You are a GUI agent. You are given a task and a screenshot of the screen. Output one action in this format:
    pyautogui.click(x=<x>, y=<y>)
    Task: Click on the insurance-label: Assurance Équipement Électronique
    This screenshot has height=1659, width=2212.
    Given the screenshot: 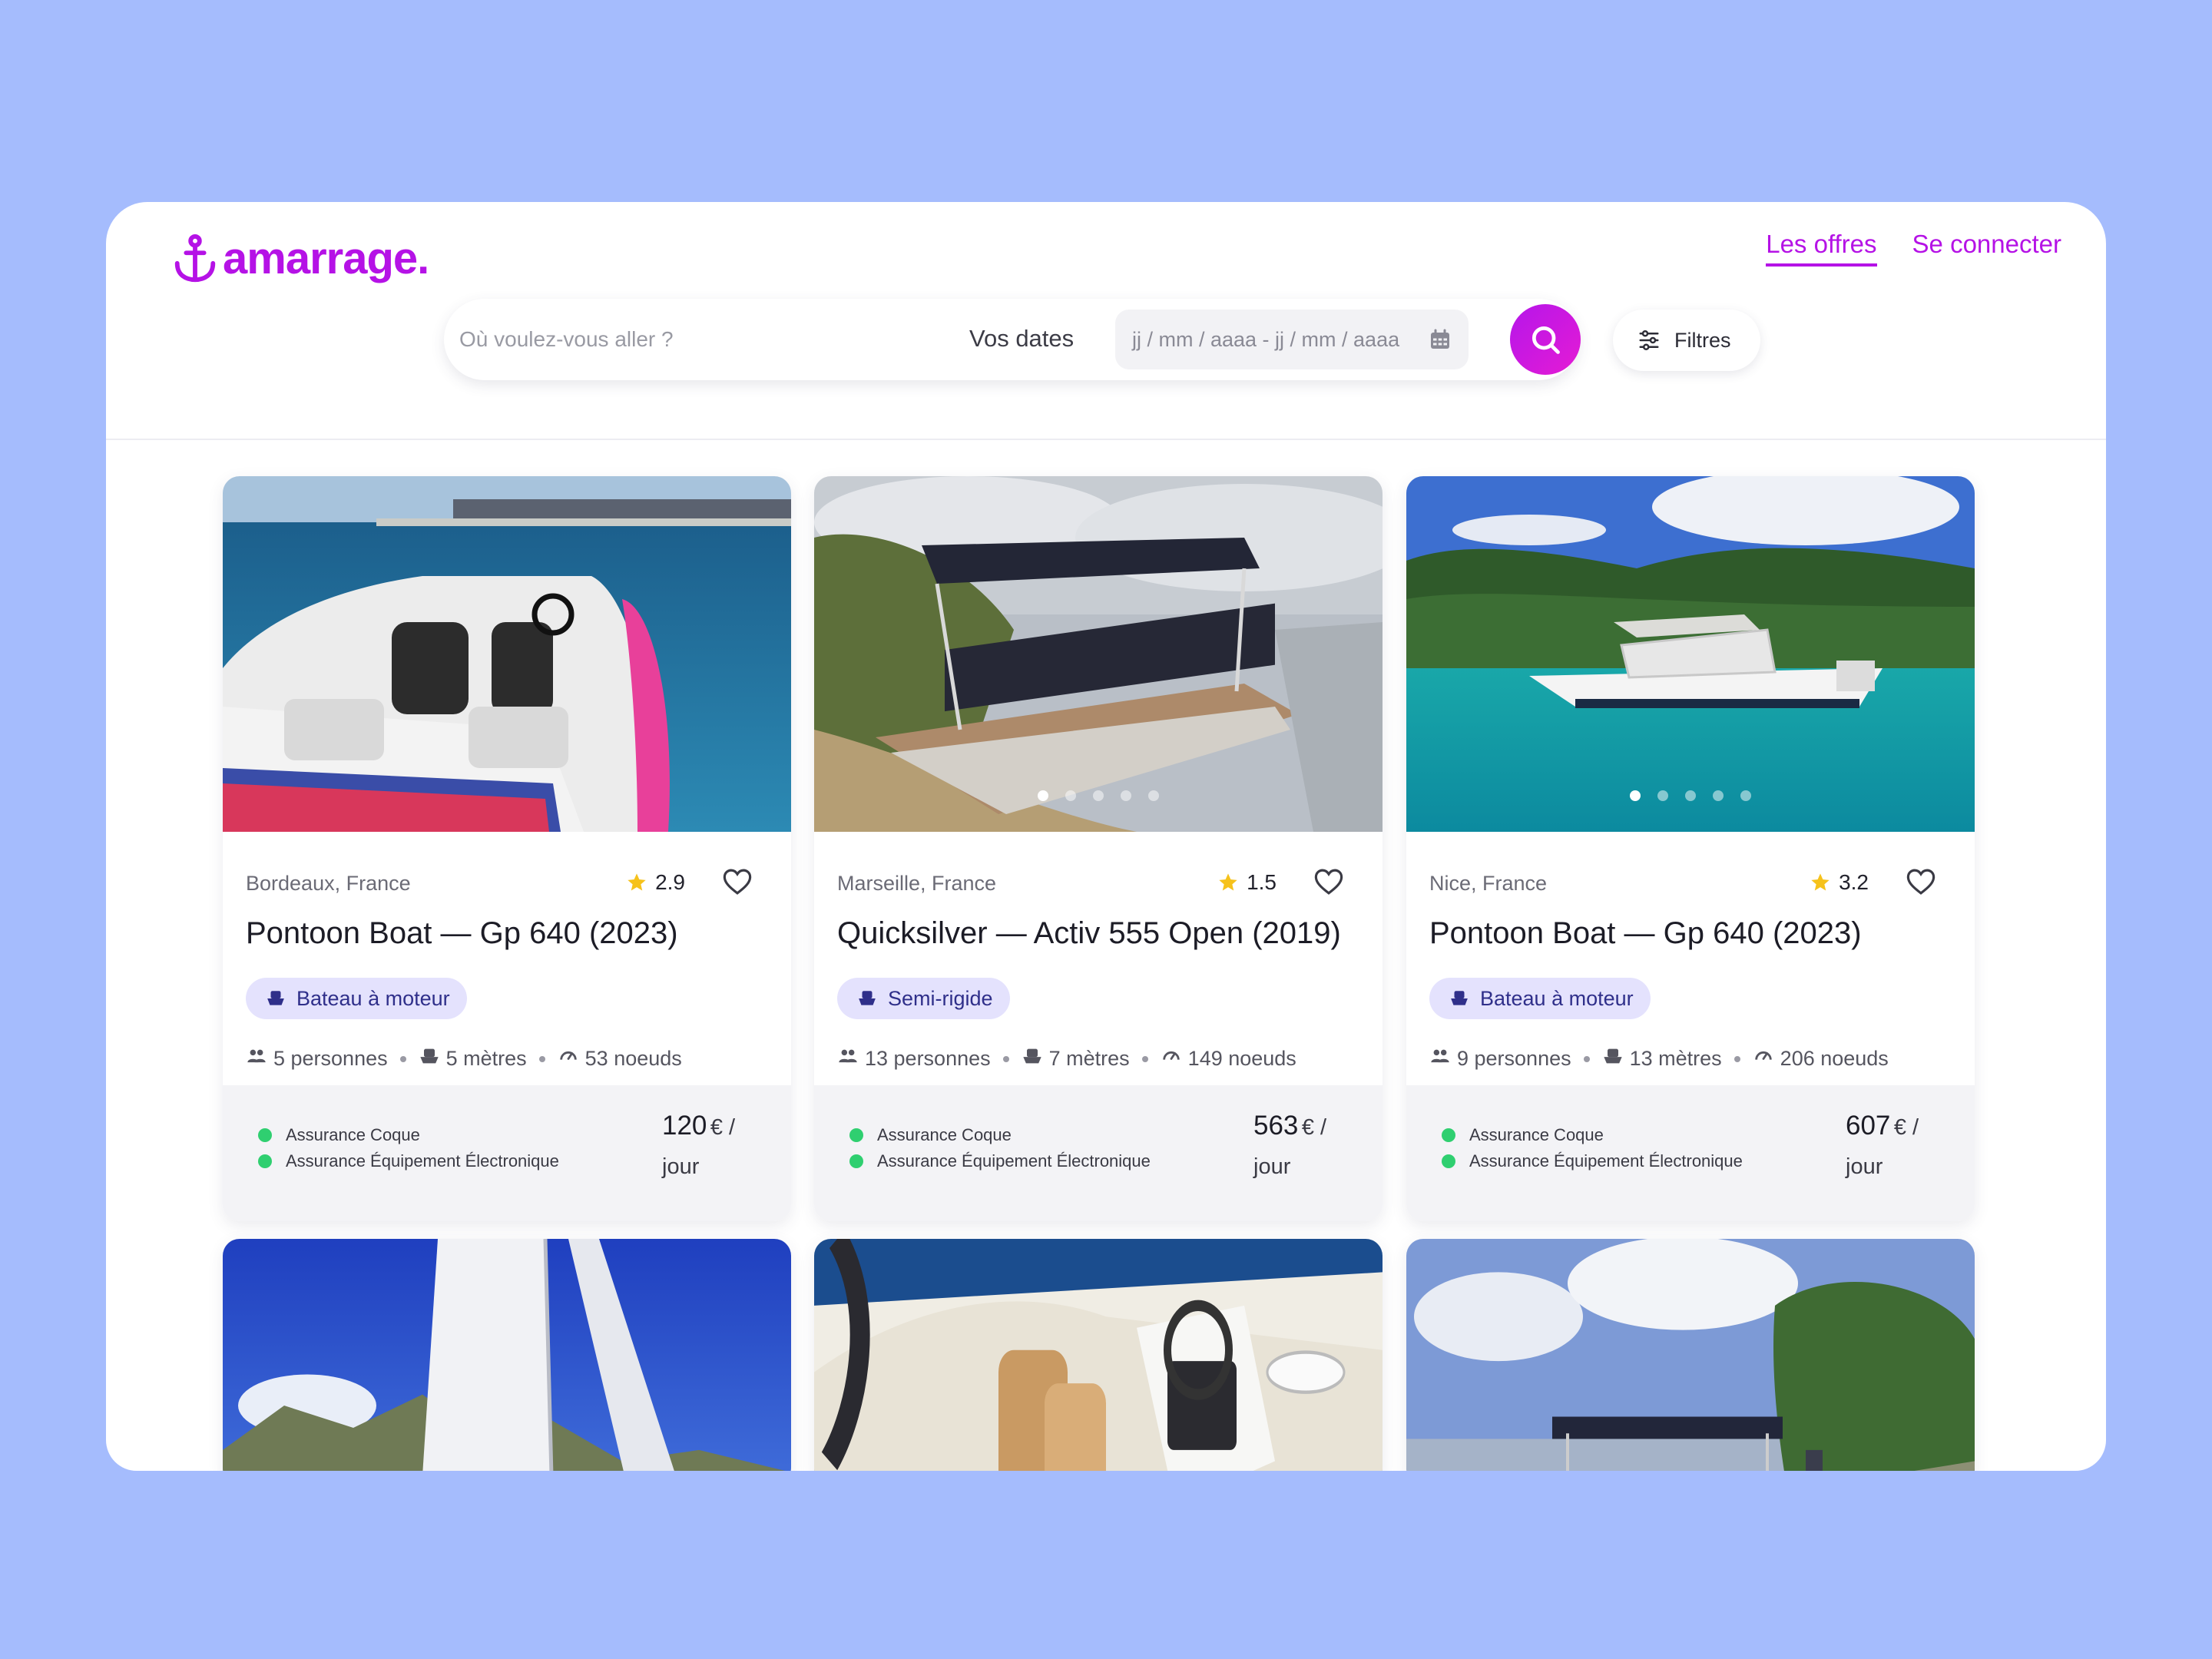 What is the action you would take?
    pyautogui.click(x=1014, y=1161)
    